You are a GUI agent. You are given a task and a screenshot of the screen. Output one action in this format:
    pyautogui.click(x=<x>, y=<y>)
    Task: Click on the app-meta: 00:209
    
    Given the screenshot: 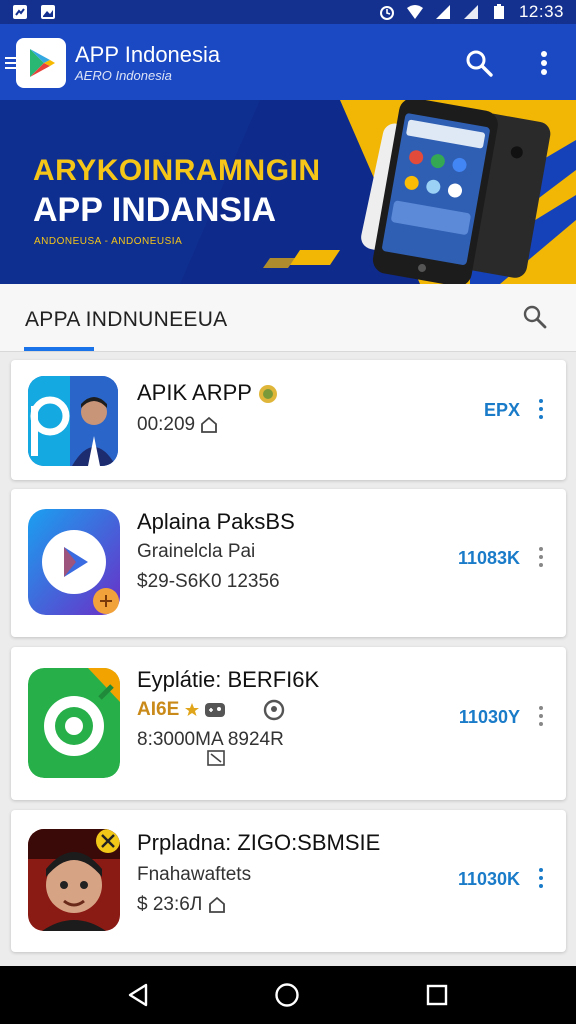 What is the action you would take?
    pyautogui.click(x=177, y=425)
    